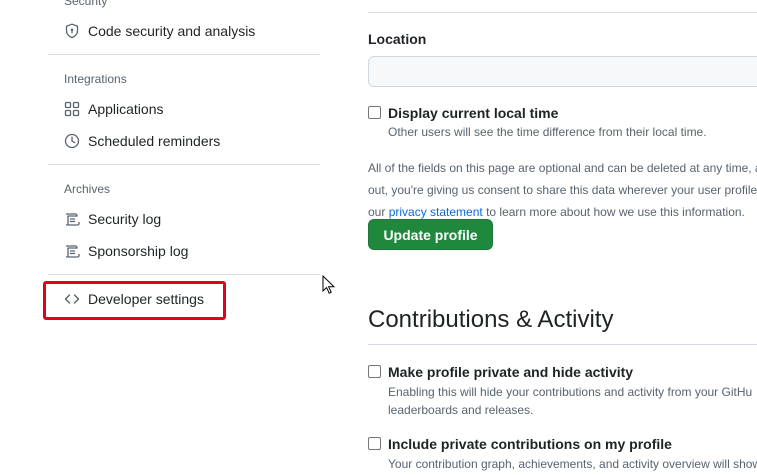 The height and width of the screenshot is (475, 757). What do you see at coordinates (562, 71) in the screenshot?
I see `location-input` at bounding box center [562, 71].